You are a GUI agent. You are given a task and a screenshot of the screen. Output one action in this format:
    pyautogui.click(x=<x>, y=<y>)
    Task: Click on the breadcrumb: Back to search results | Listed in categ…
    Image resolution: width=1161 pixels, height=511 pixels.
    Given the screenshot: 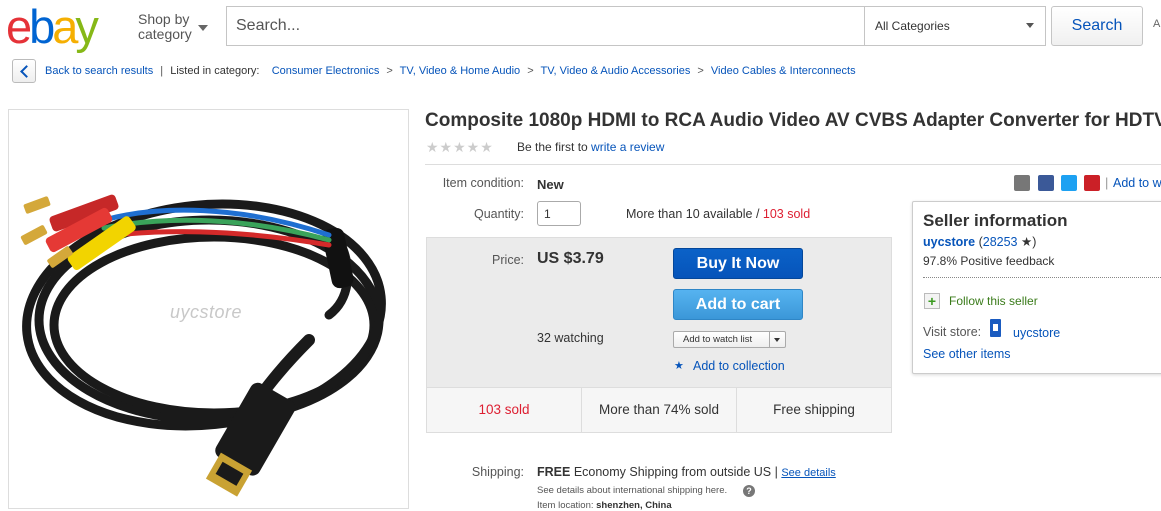 What is the action you would take?
    pyautogui.click(x=450, y=71)
    